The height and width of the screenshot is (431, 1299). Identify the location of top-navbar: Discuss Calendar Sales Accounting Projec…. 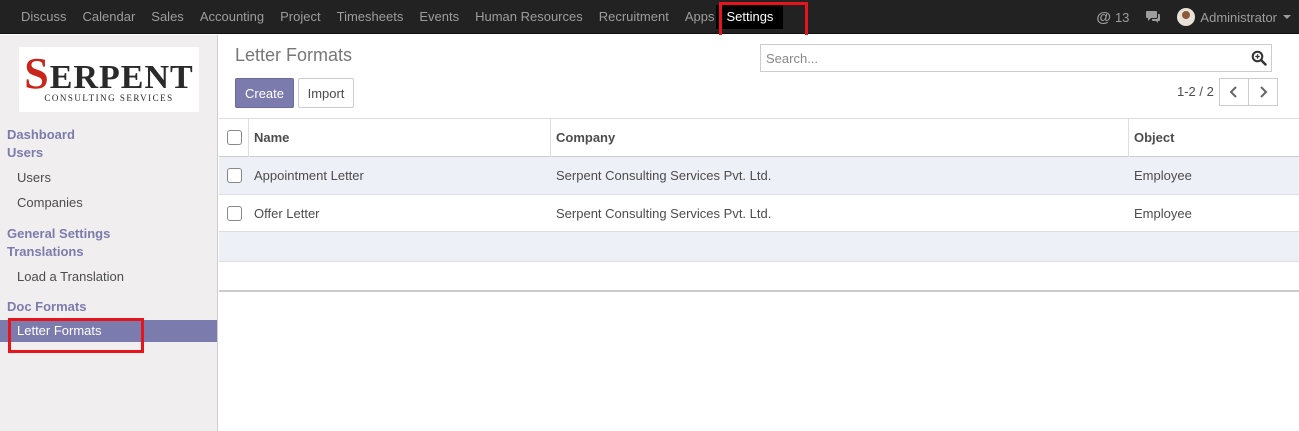
(649, 17).